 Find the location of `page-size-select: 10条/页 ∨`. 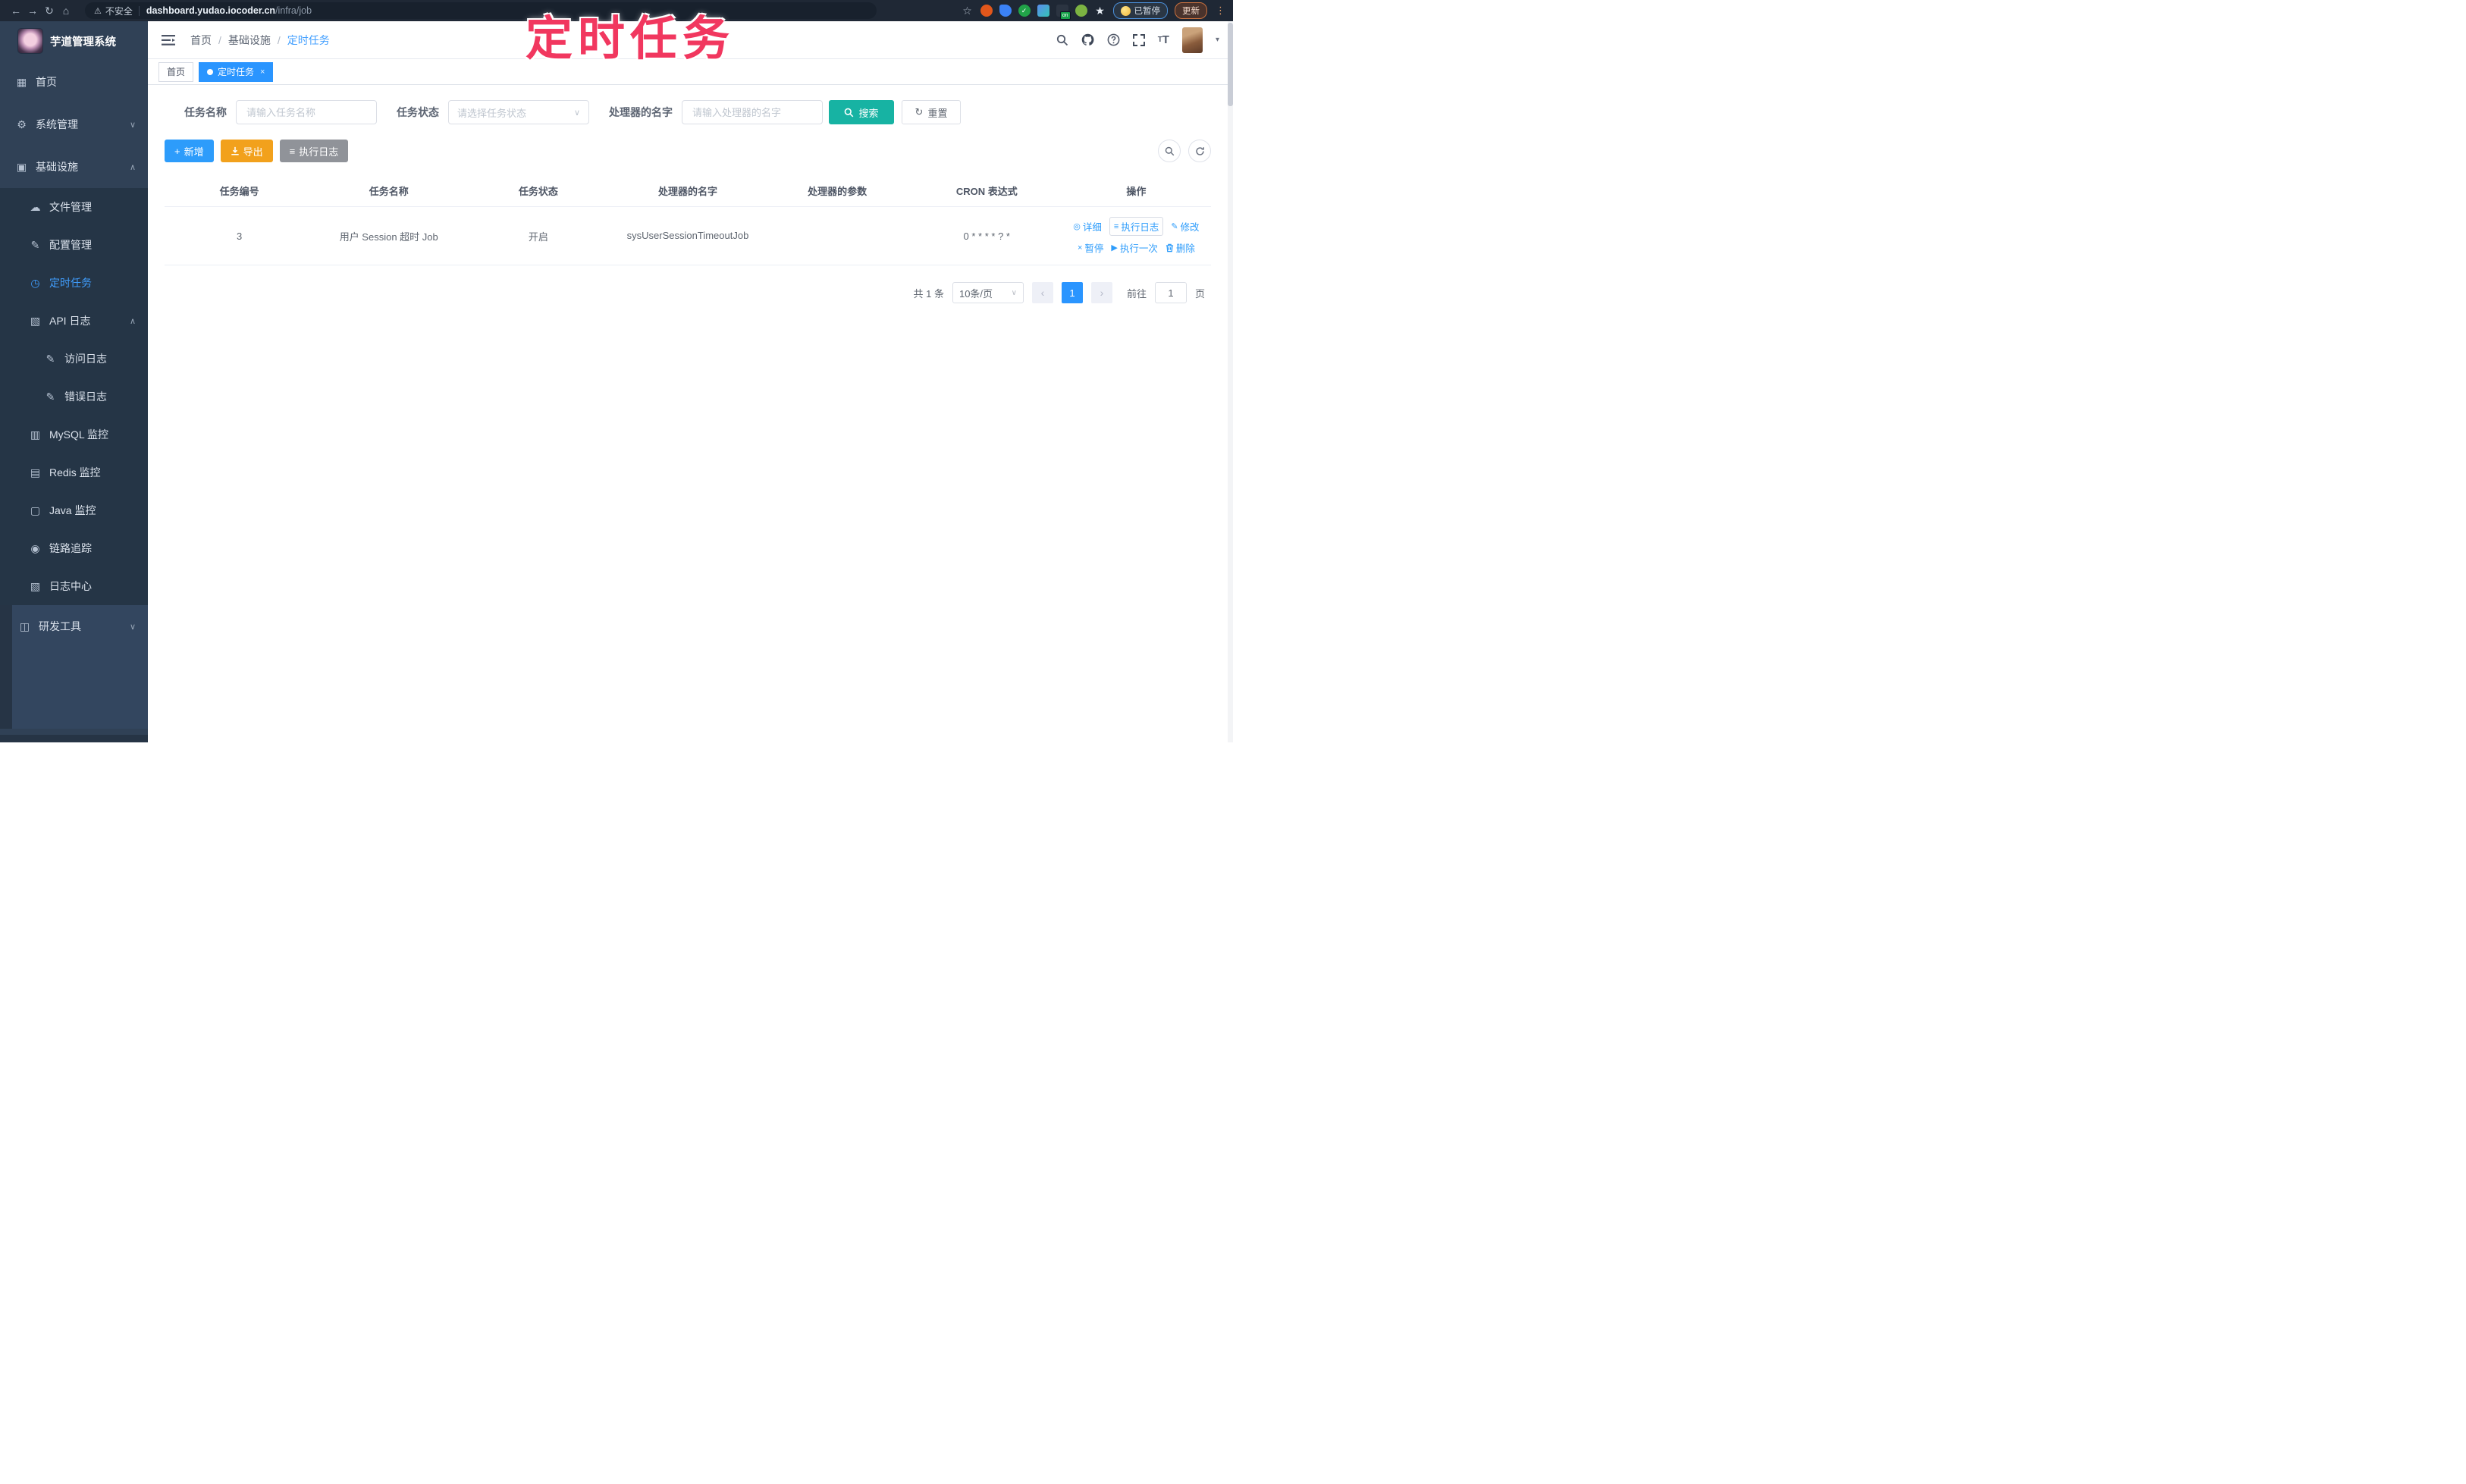

page-size-select: 10条/页 ∨ is located at coordinates (988, 293).